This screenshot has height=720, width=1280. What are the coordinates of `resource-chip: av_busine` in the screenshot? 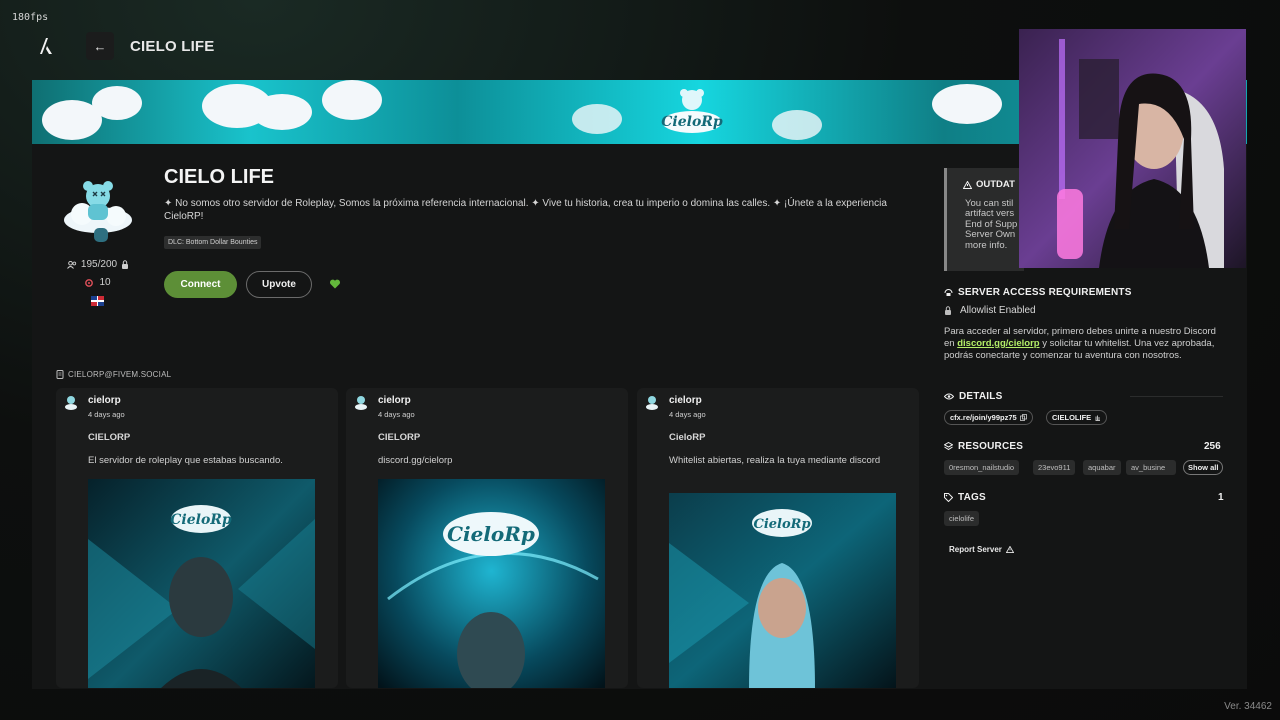 It's located at (1151, 467).